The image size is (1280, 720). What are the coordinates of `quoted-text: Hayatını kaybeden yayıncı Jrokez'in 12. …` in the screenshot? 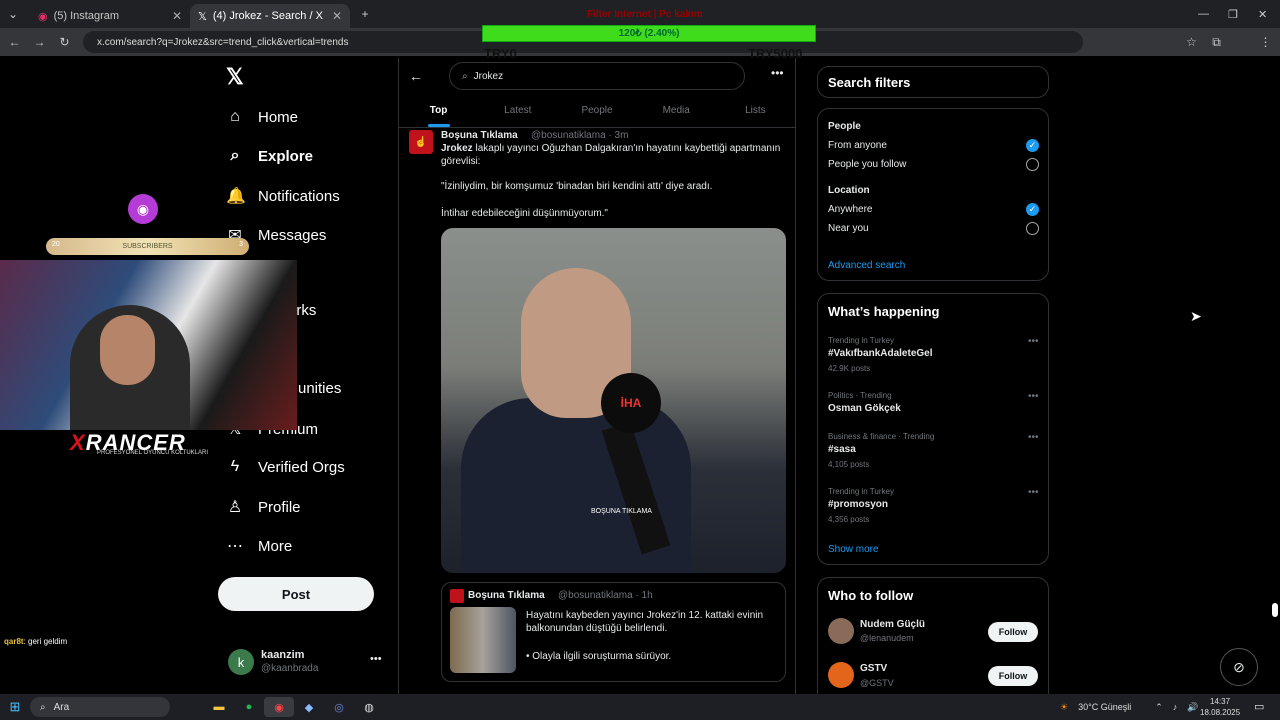 It's located at (645, 622).